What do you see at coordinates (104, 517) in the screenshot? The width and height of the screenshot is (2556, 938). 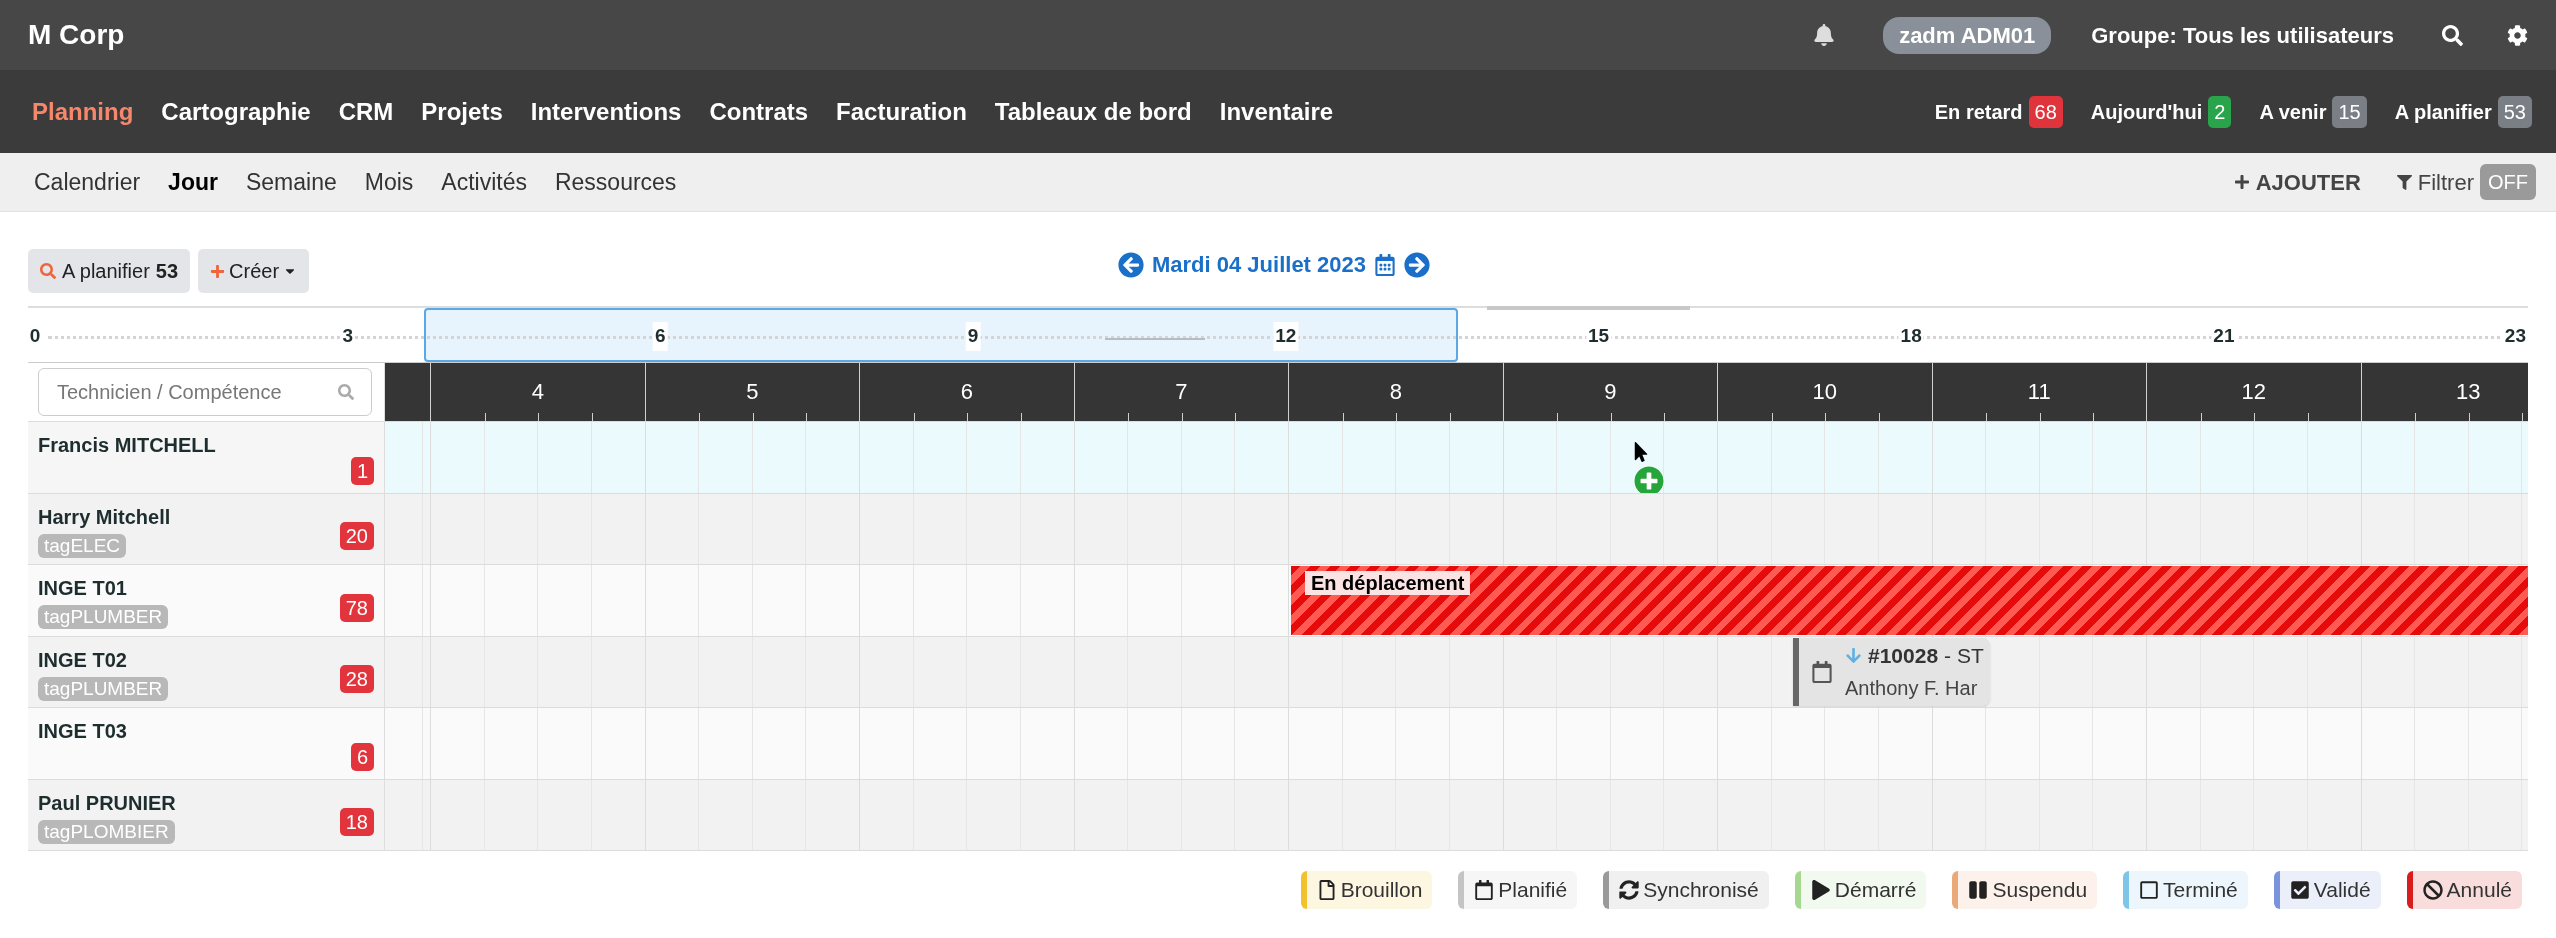 I see `technician-name: Harry Mitchell` at bounding box center [104, 517].